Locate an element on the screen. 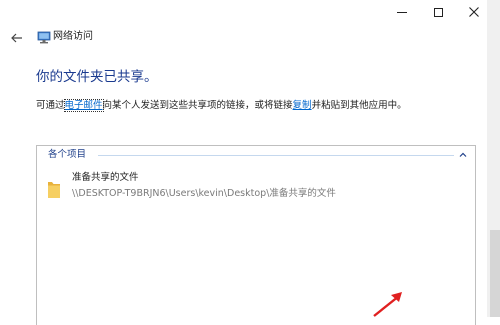 This screenshot has width=500, height=325. maximize-button is located at coordinates (438, 12).